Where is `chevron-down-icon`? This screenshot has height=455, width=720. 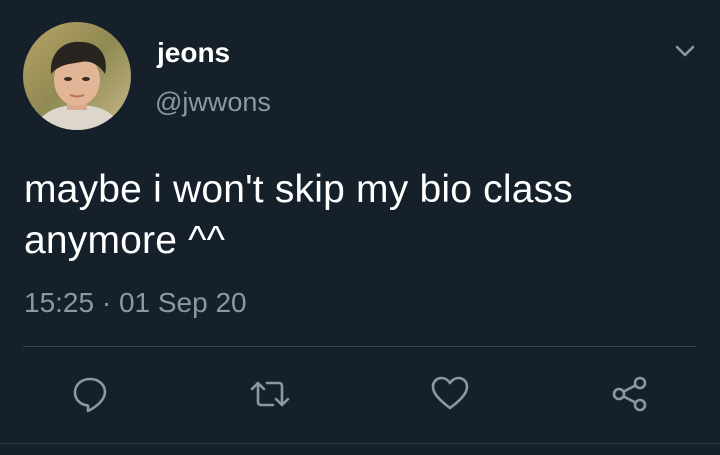
chevron-down-icon is located at coordinates (685, 51).